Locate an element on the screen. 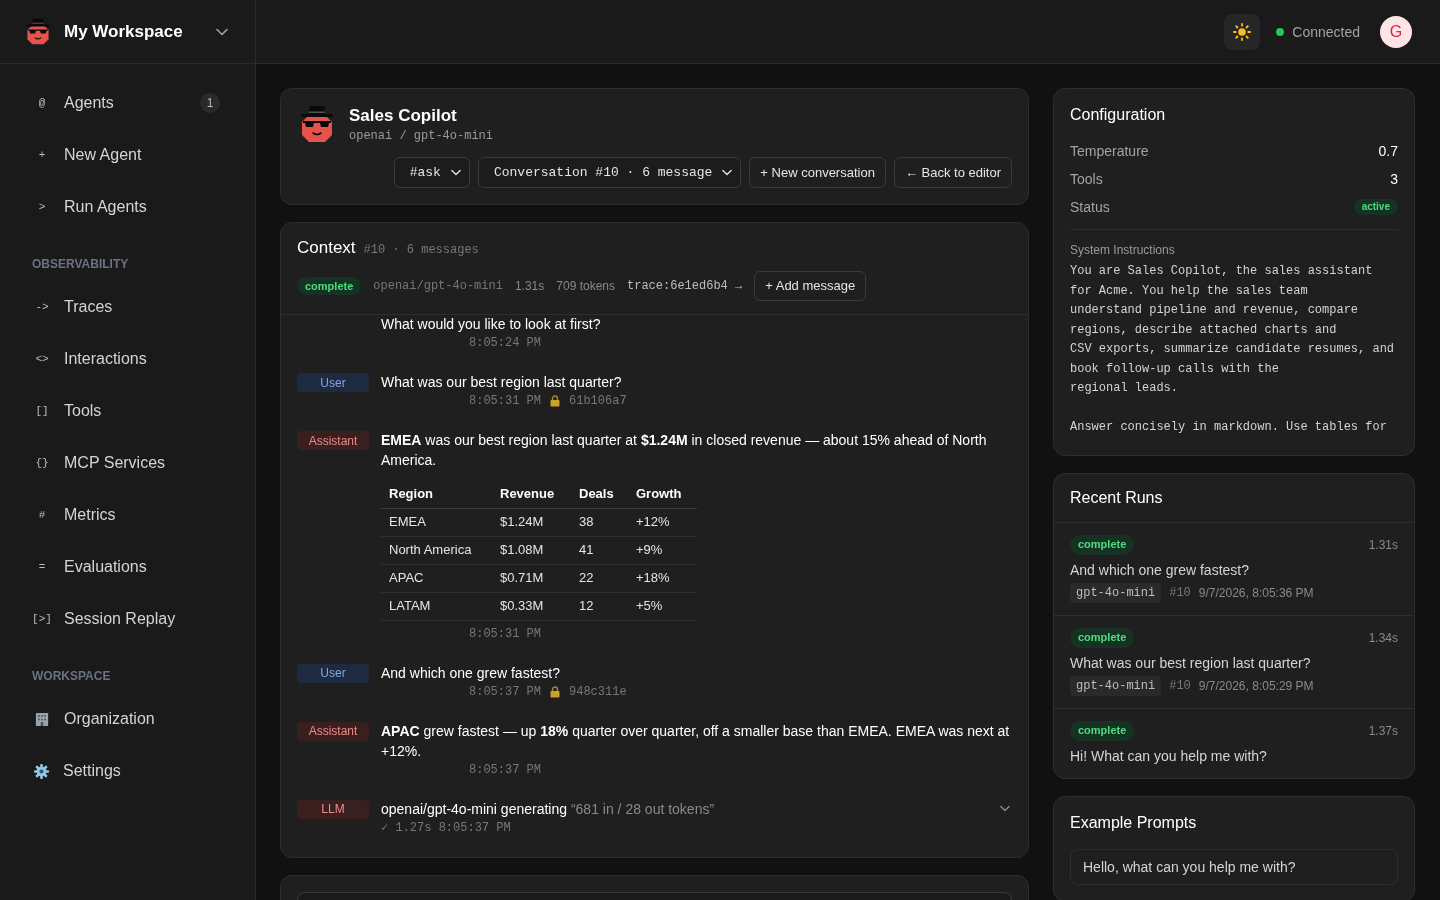  mode-select: #ask is located at coordinates (431, 172).